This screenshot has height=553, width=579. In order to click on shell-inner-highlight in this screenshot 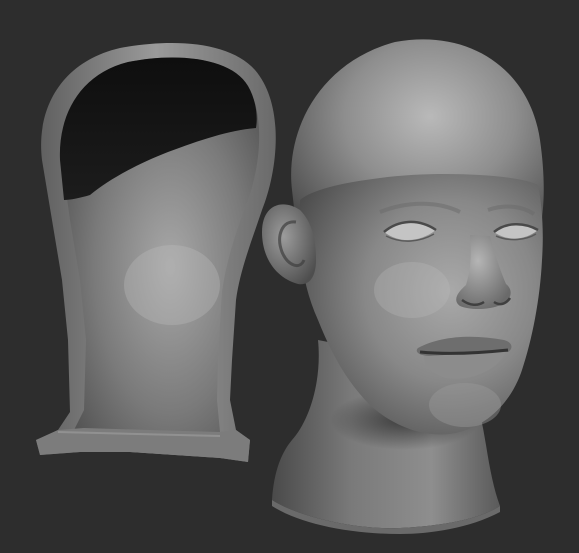, I will do `click(172, 285)`.